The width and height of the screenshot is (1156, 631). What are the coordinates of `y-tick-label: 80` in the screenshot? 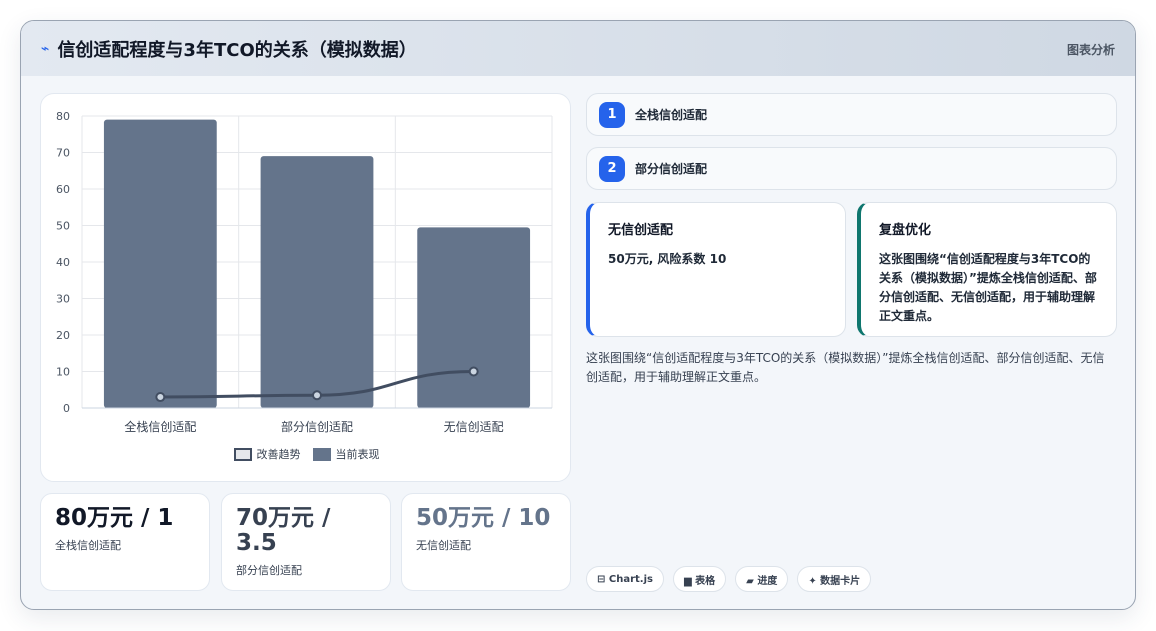 It's located at (63, 116).